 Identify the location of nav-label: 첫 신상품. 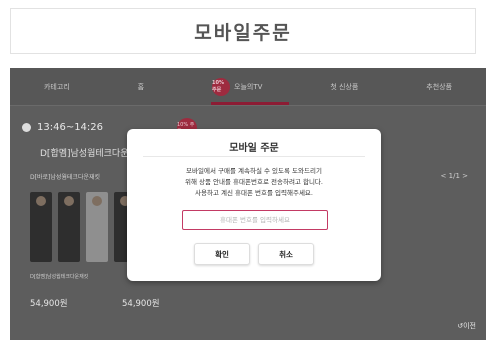
(344, 86).